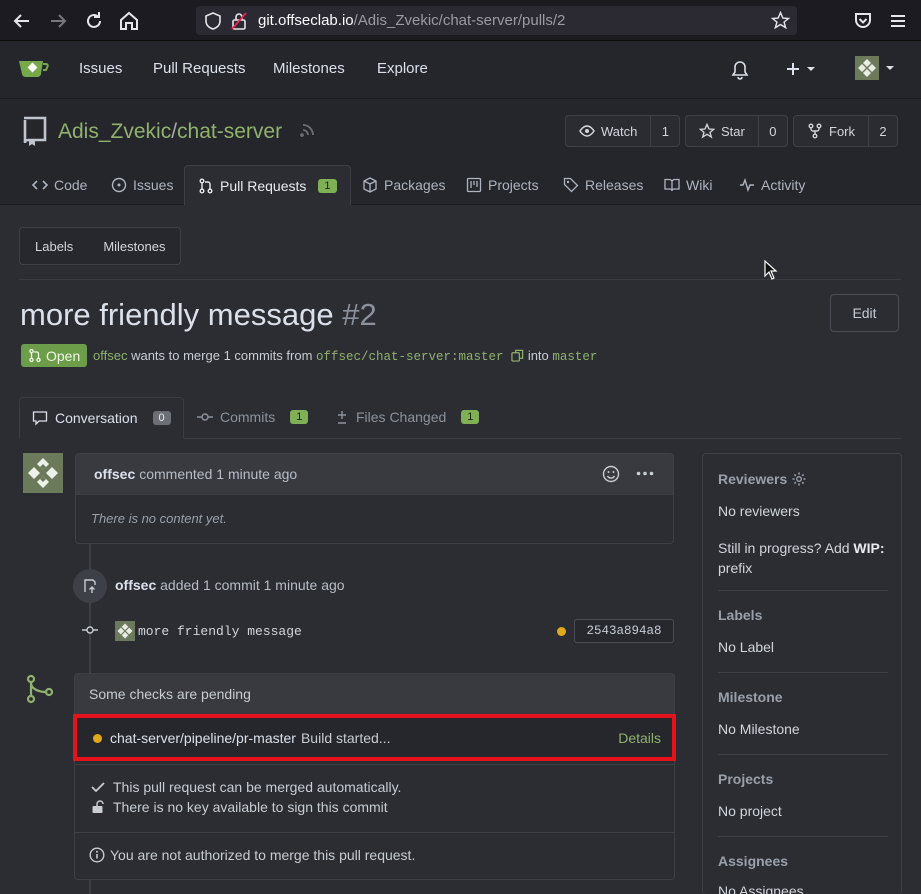 Image resolution: width=921 pixels, height=894 pixels. What do you see at coordinates (771, 270) in the screenshot?
I see `mouse-cursor-icon` at bounding box center [771, 270].